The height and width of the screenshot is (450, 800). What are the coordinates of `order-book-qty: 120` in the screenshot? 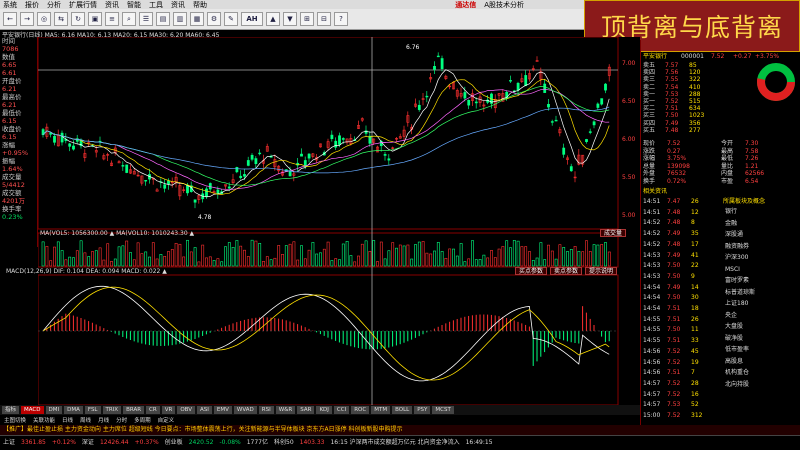 It's located at (695, 73).